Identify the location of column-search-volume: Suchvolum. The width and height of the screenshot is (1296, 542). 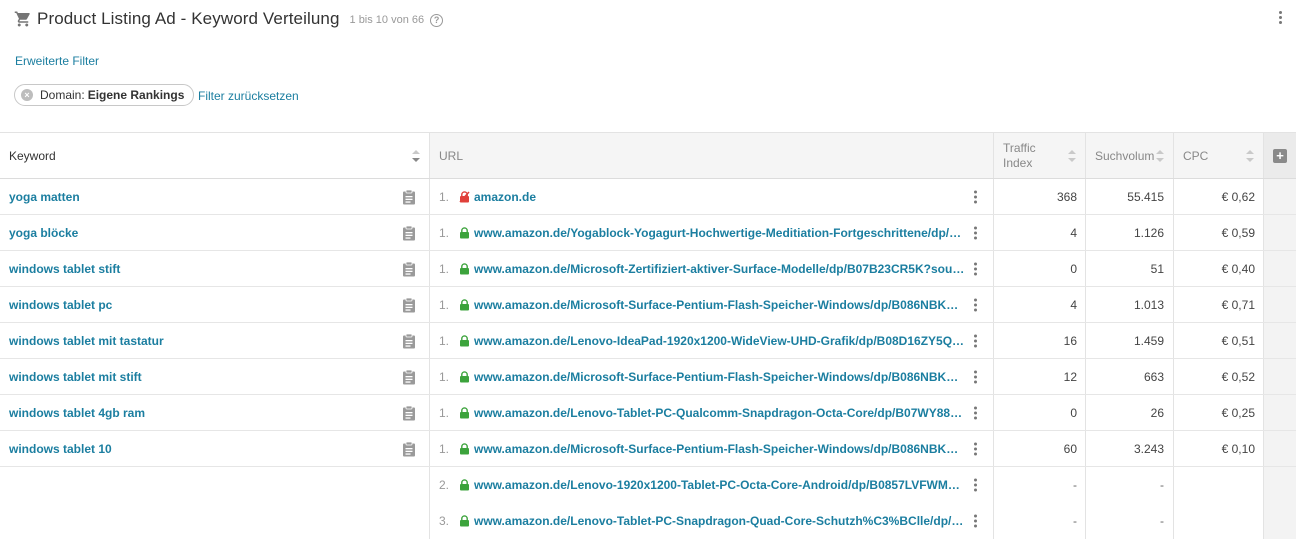
(1130, 155).